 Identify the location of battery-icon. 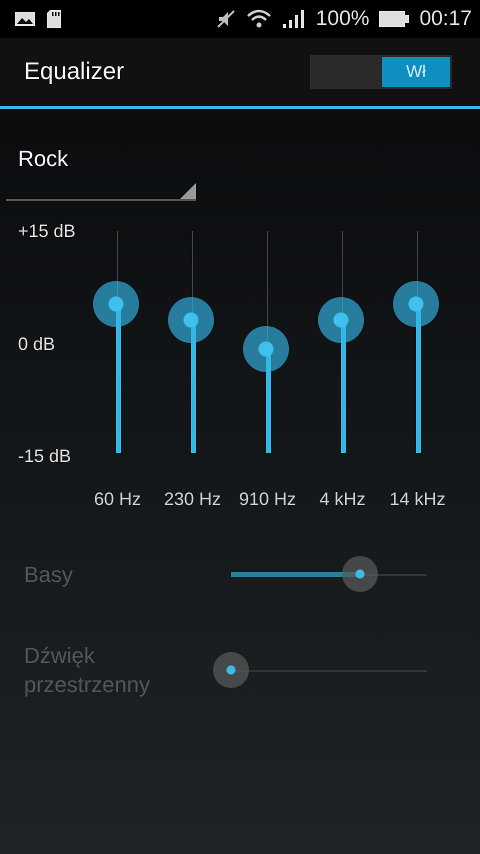
(394, 19).